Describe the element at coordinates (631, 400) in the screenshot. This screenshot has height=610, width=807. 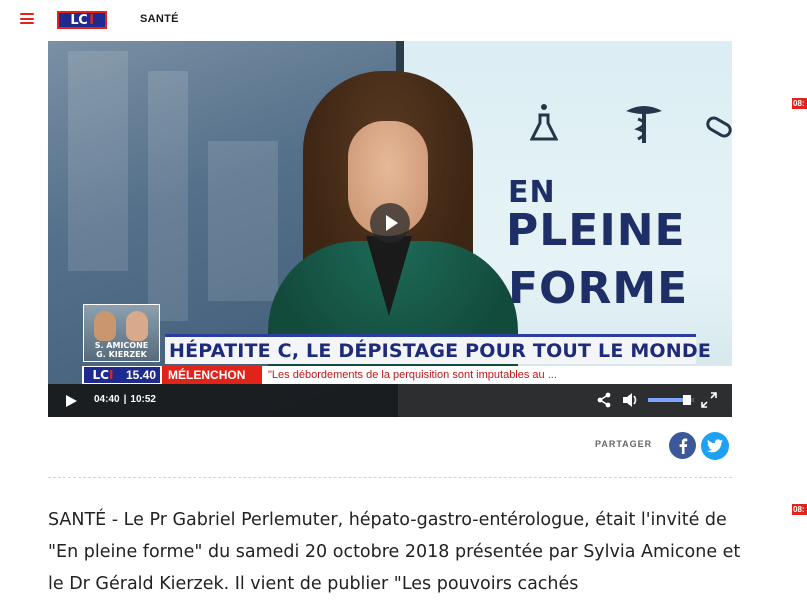
I see `volume-icon` at that location.